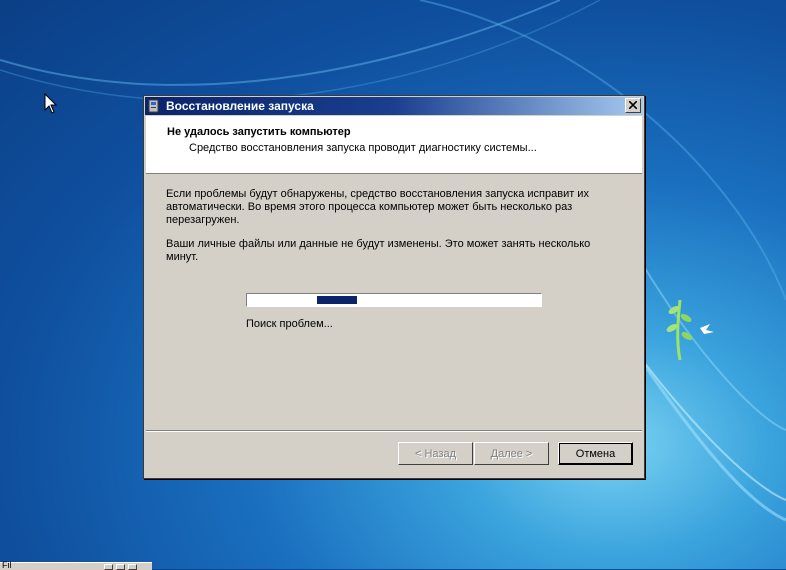  What do you see at coordinates (108, 567) in the screenshot?
I see `taskbar-minimize-button` at bounding box center [108, 567].